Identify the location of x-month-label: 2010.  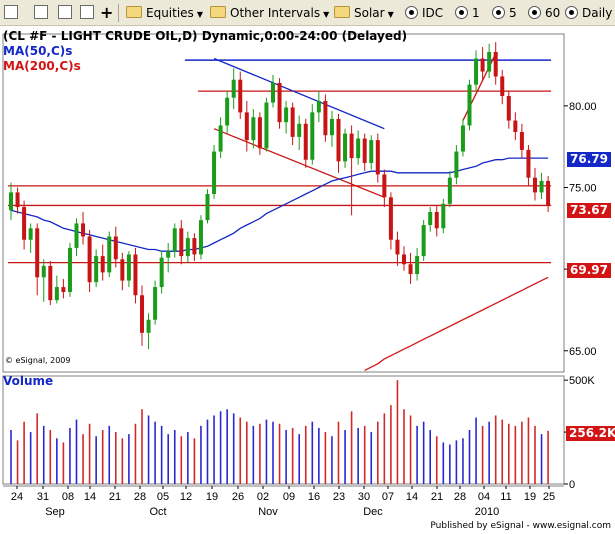
(487, 512).